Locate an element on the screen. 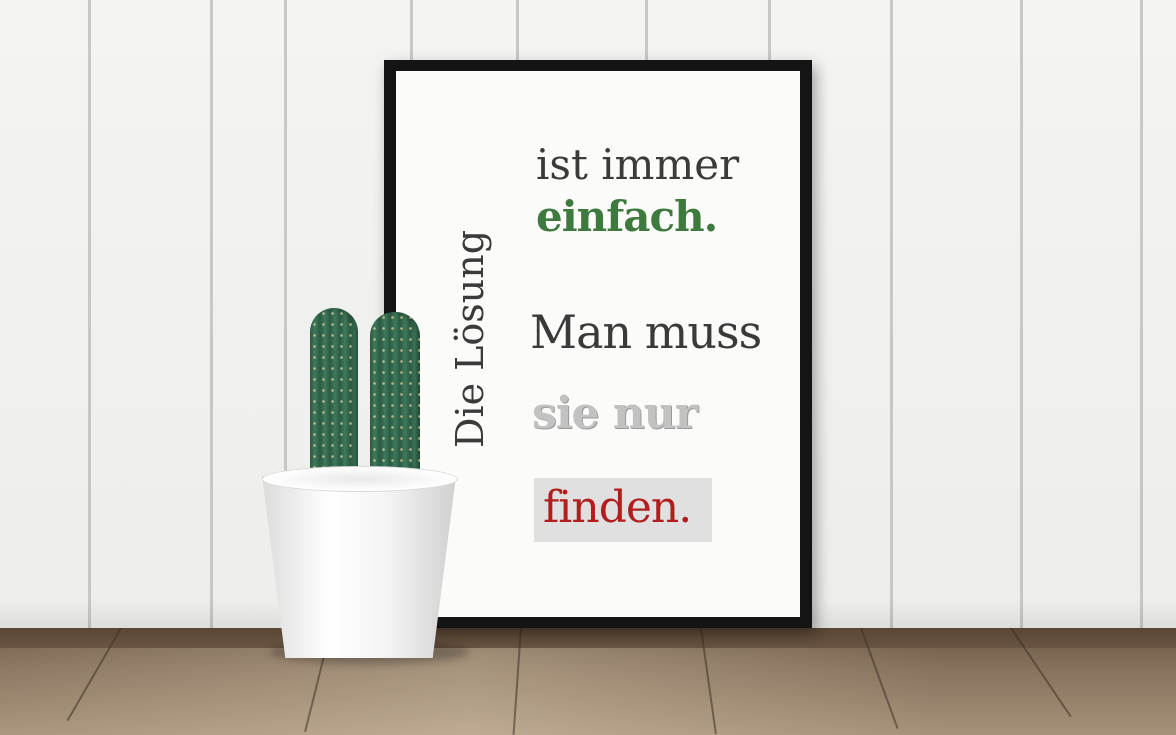 The height and width of the screenshot is (735, 1176). white-flower-pot is located at coordinates (360, 562).